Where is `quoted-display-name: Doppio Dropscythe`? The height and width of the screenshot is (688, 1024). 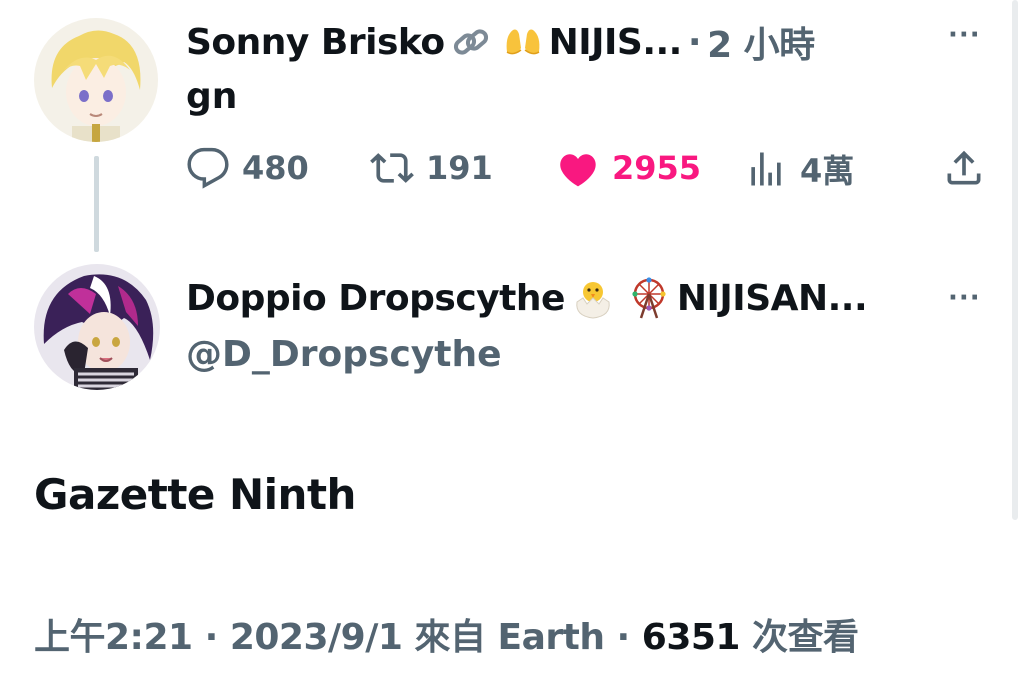 quoted-display-name: Doppio Dropscythe is located at coordinates (375, 298).